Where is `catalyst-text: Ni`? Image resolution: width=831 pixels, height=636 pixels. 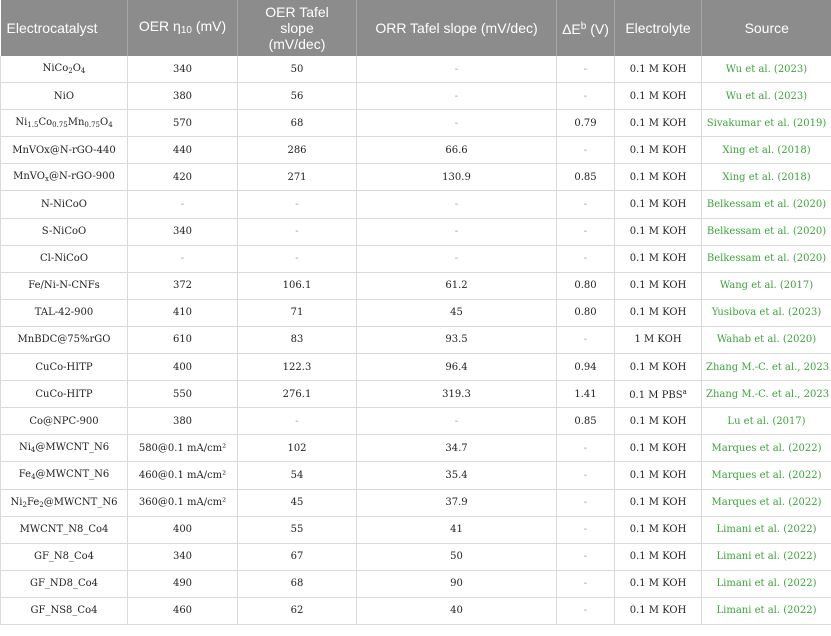 catalyst-text: Ni is located at coordinates (21, 123).